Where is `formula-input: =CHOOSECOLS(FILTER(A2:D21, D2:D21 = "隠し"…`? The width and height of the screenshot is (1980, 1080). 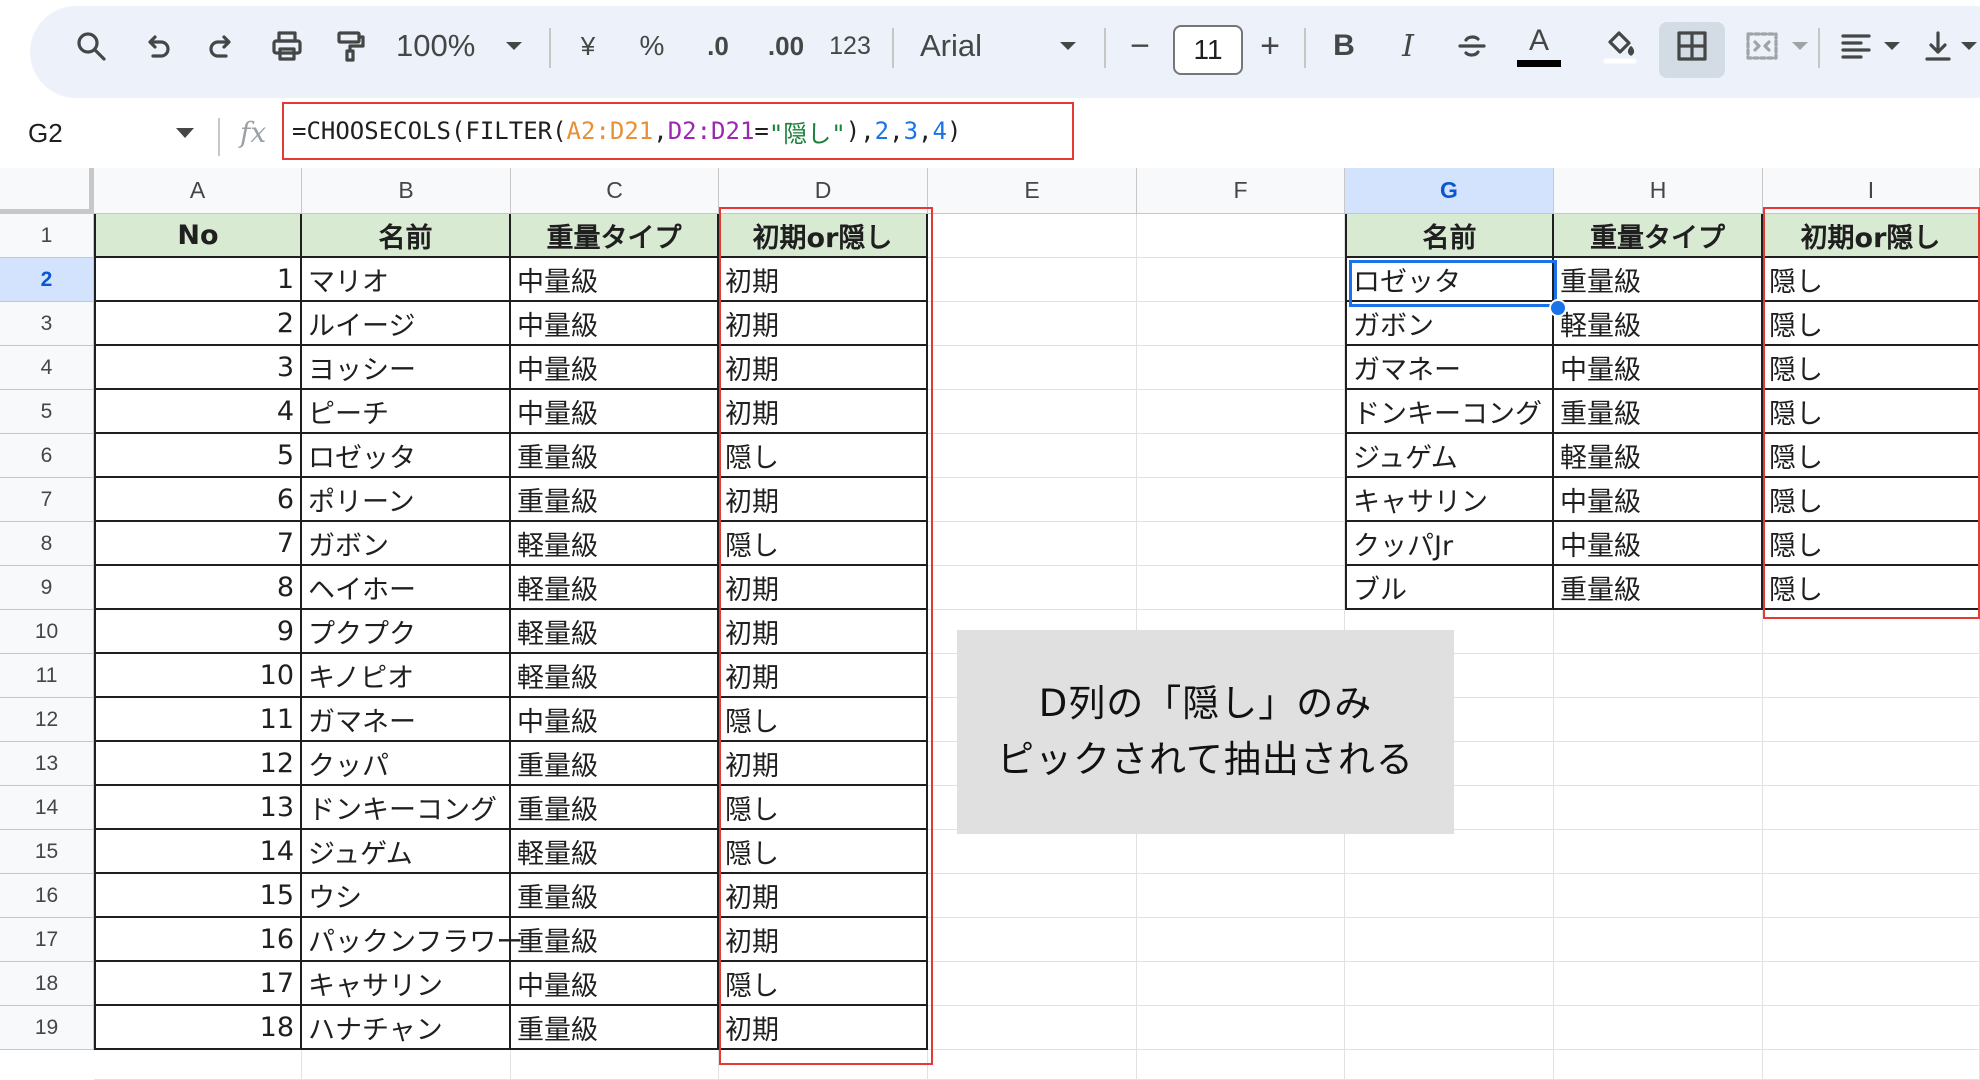 formula-input: =CHOOSECOLS(FILTER(A2:D21, D2:D21 = "隠し"… is located at coordinates (678, 131).